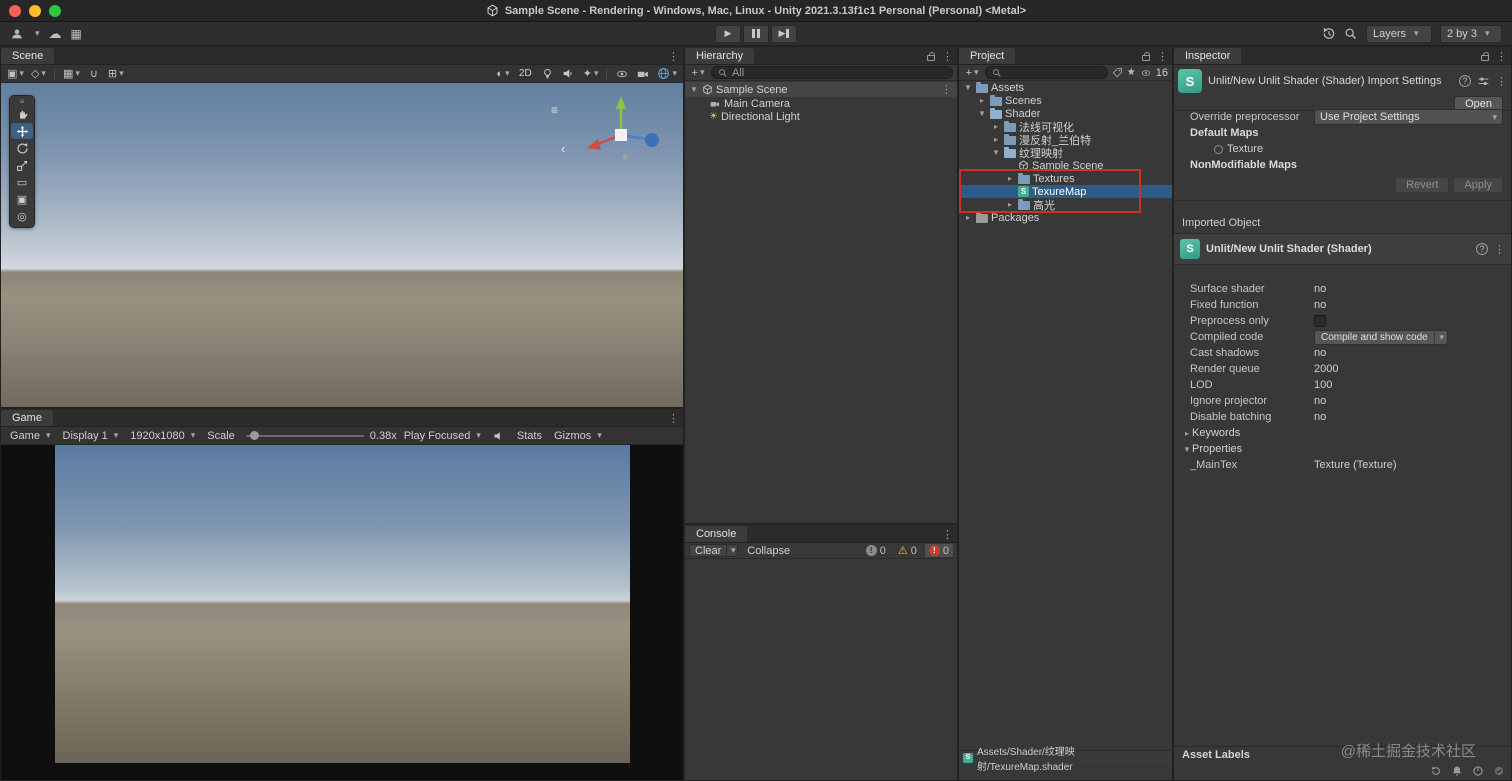 The height and width of the screenshot is (781, 1512). What do you see at coordinates (578, 436) in the screenshot?
I see `game-gizmos-dropdown: Gizmos ▾` at bounding box center [578, 436].